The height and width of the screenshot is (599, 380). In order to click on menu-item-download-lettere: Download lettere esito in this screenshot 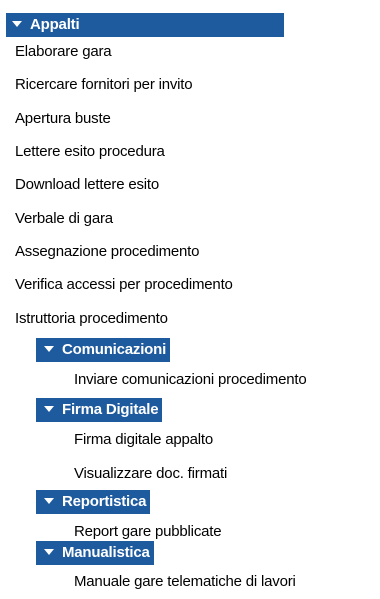, I will do `click(87, 185)`.